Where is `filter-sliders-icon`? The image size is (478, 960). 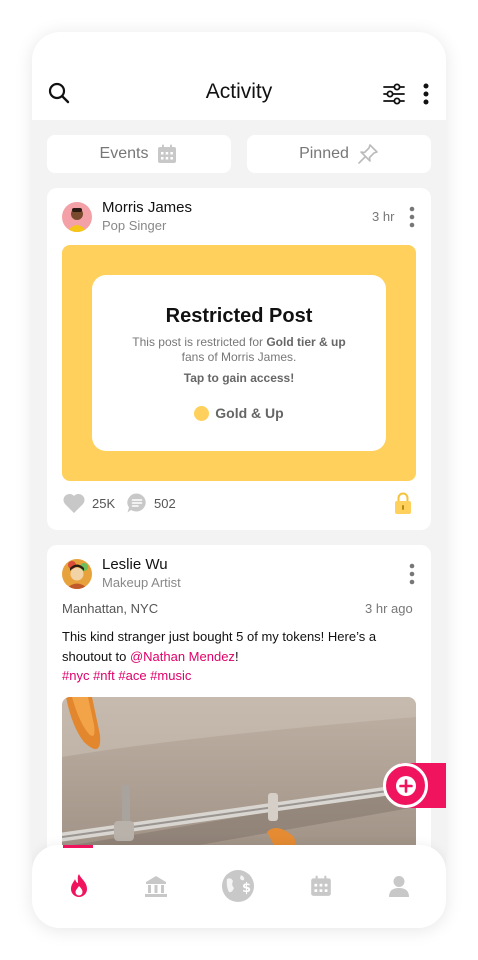
filter-sliders-icon is located at coordinates (394, 94).